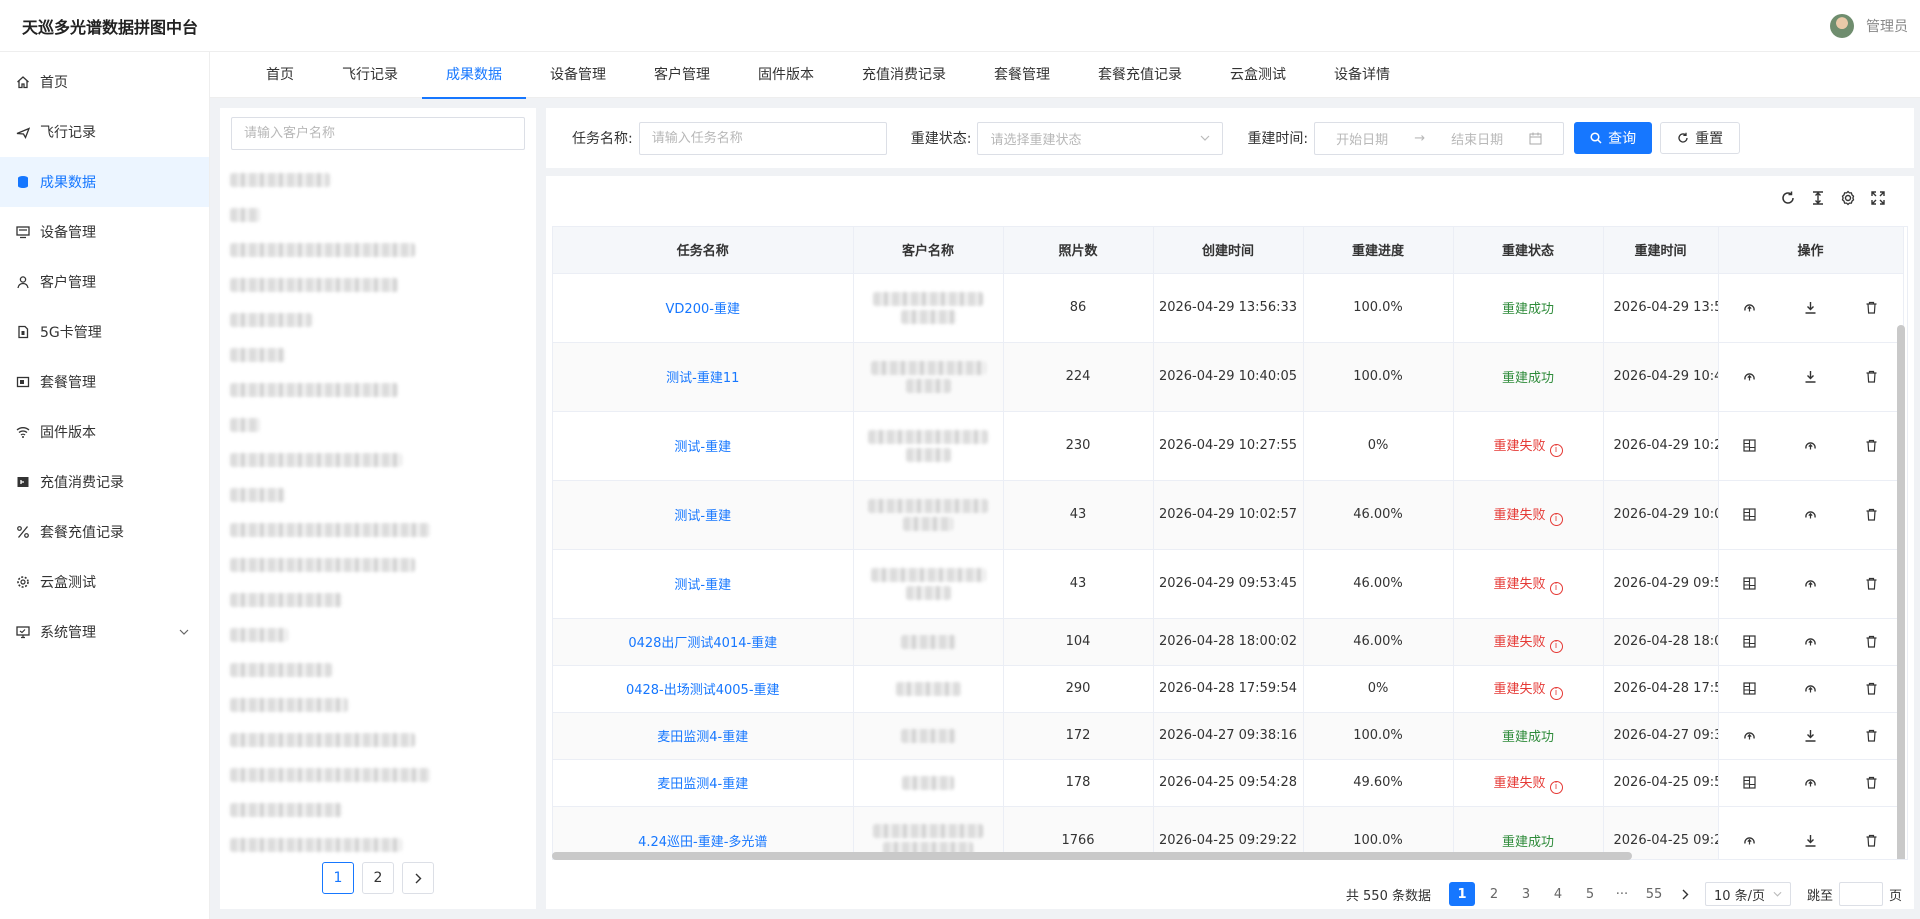 This screenshot has width=1920, height=919. What do you see at coordinates (338, 878) in the screenshot?
I see `client-page-button: 1` at bounding box center [338, 878].